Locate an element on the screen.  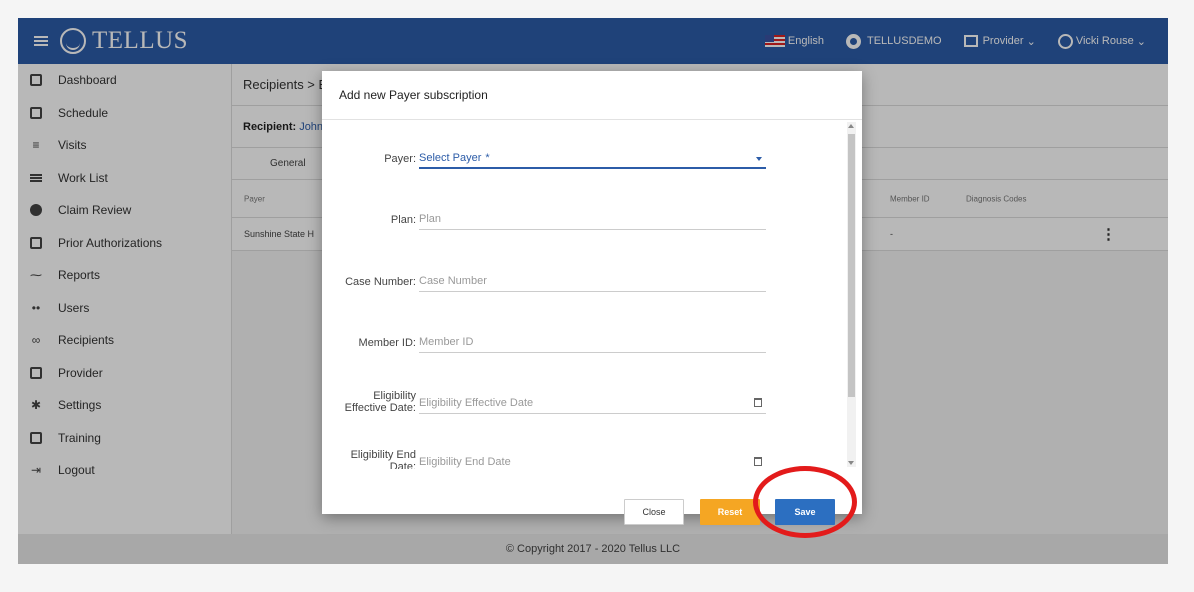
eligibility-effective-placeholder: Eligibility Effective Date is located at coordinates (476, 403).